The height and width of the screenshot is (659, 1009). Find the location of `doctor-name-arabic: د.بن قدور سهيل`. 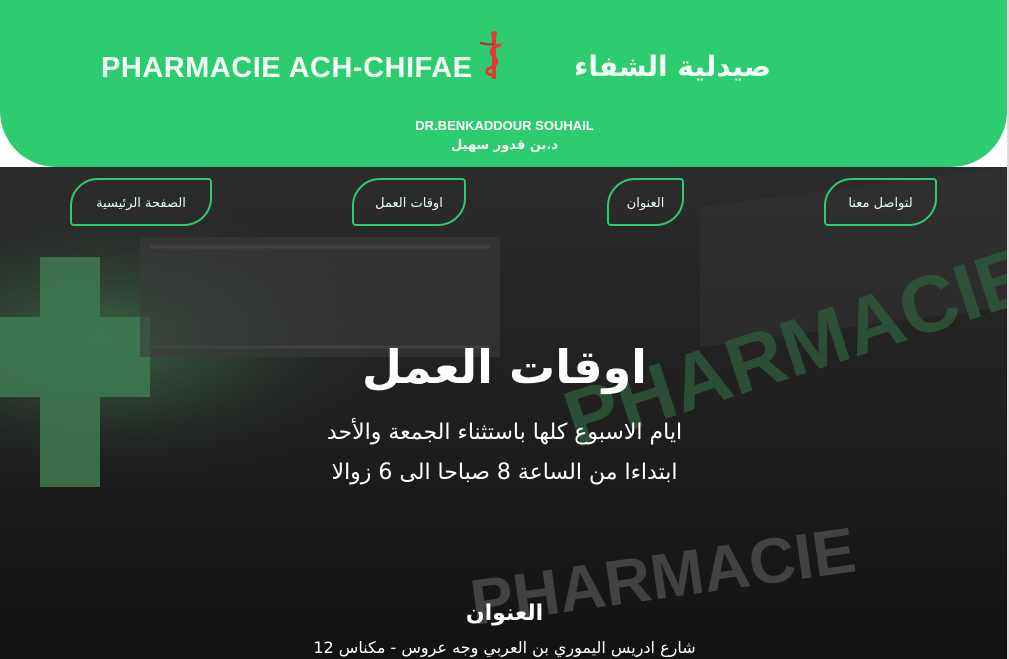

doctor-name-arabic: د.بن قدور سهيل is located at coordinates (504, 145).